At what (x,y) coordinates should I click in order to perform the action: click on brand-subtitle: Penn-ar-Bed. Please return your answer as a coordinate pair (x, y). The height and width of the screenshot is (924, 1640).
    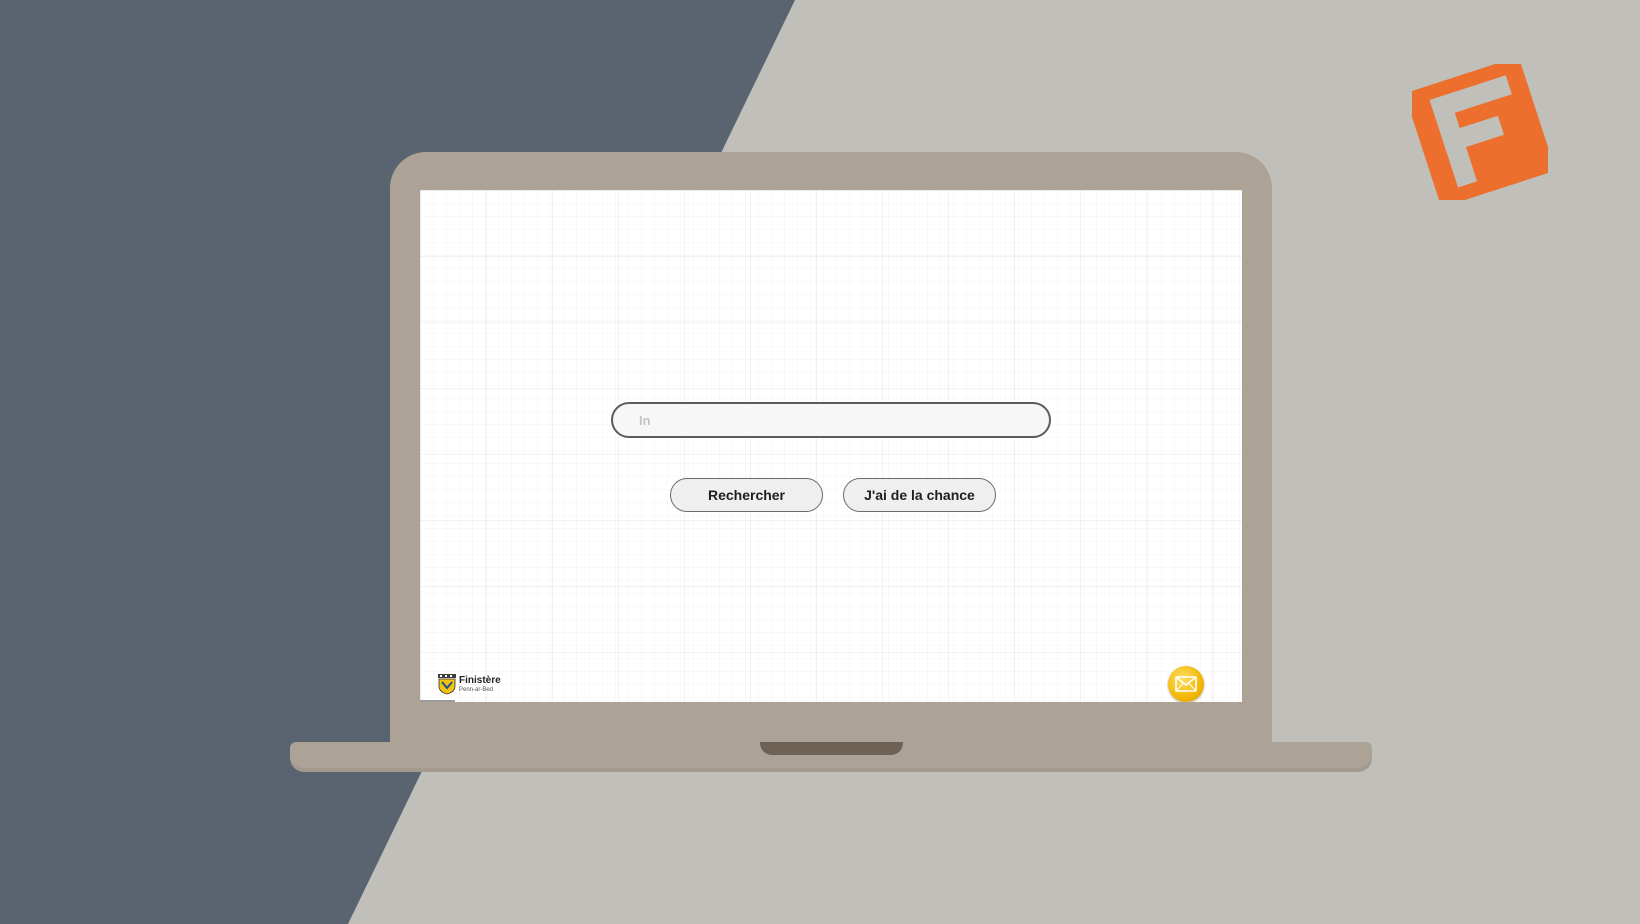
    Looking at the image, I should click on (476, 689).